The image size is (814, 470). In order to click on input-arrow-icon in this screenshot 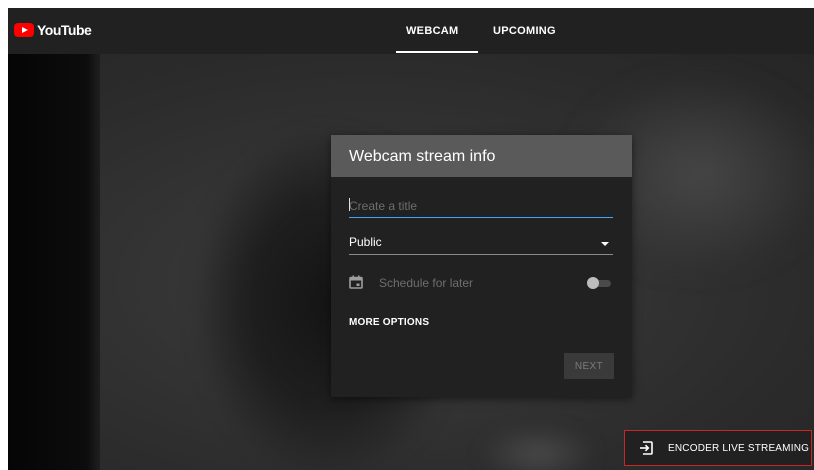, I will do `click(646, 448)`.